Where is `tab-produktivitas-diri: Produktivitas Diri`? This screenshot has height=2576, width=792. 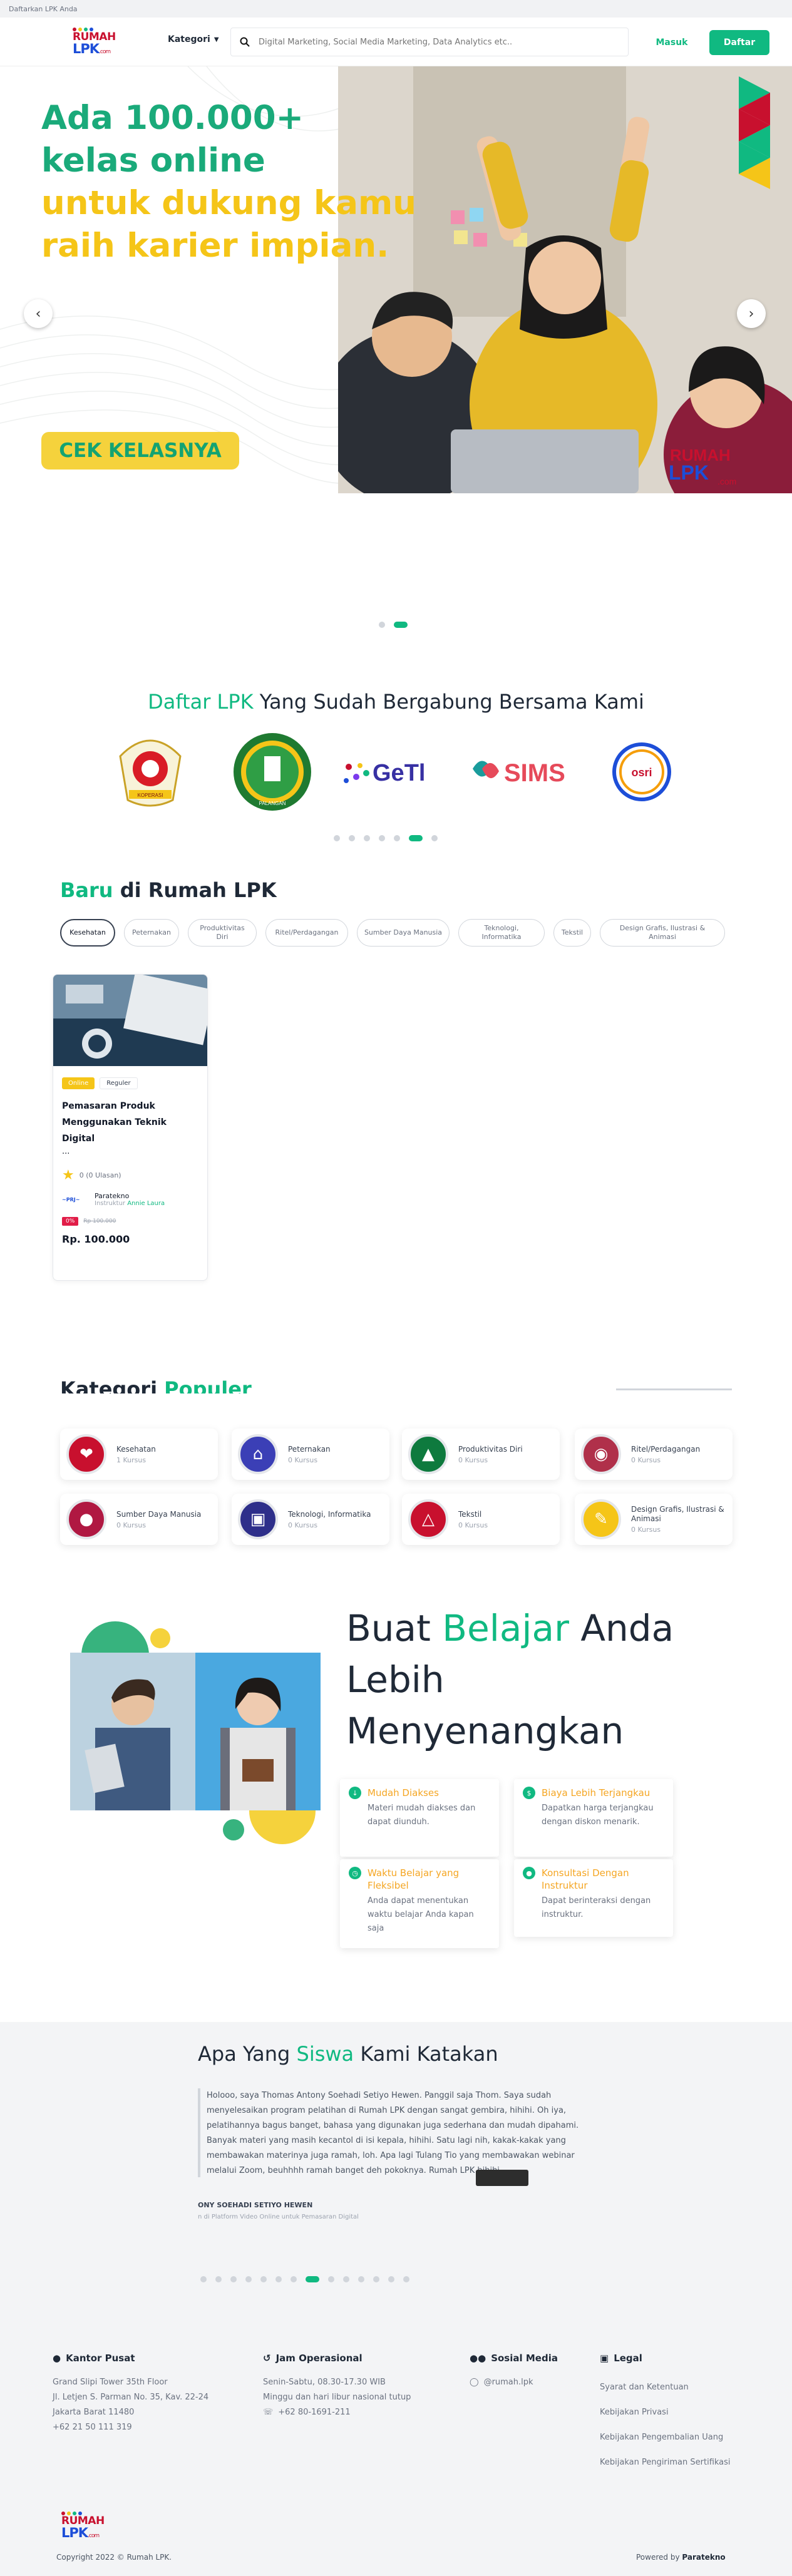 tab-produktivitas-diri: Produktivitas Diri is located at coordinates (223, 933).